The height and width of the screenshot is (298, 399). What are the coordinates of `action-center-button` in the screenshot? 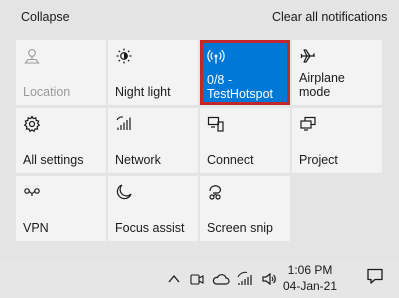 It's located at (374, 278).